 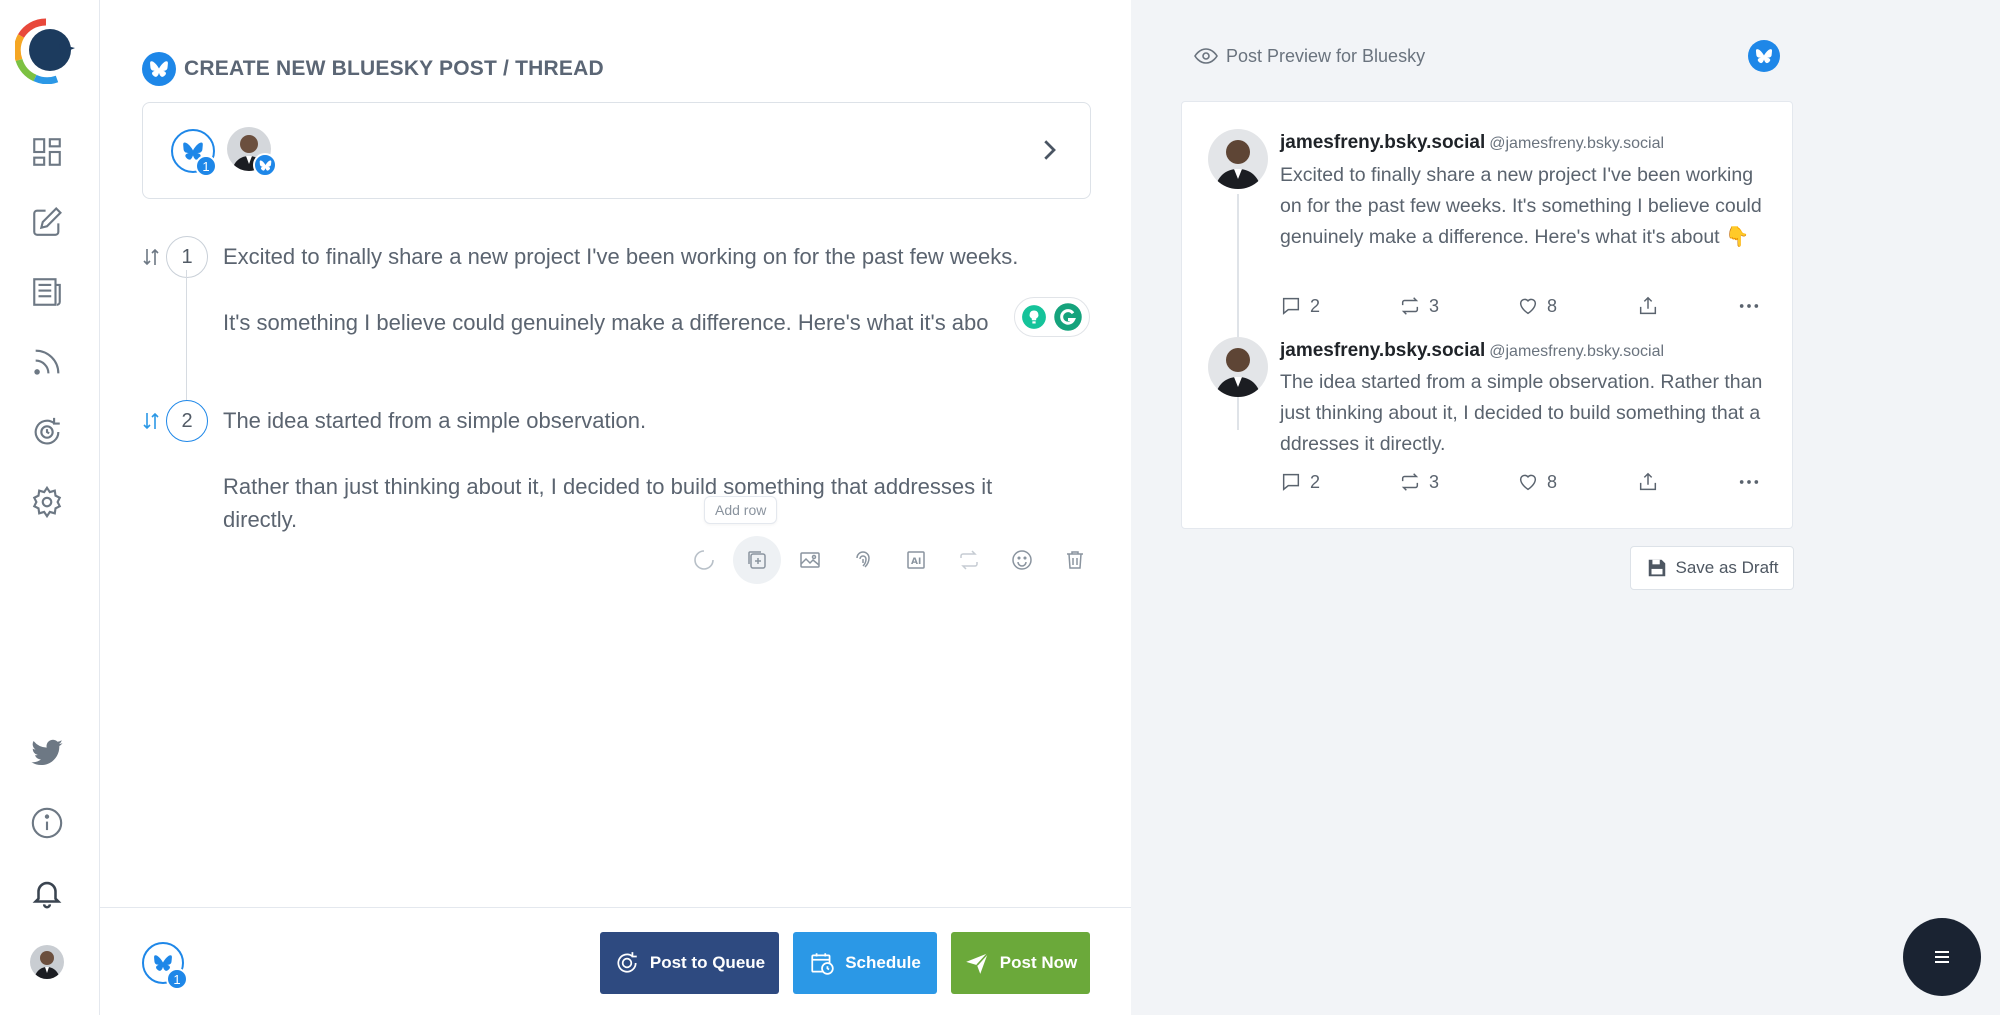 I want to click on ai-icon: AI, so click(x=916, y=560).